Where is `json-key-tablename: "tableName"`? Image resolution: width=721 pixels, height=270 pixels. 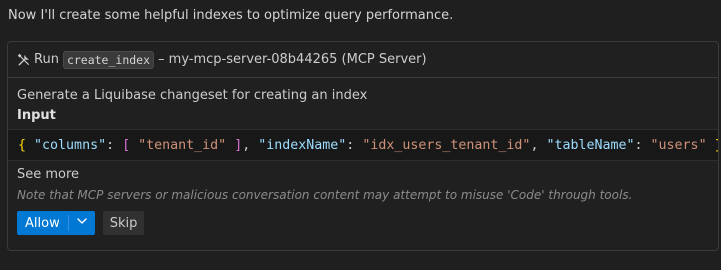 json-key-tablename: "tableName" is located at coordinates (590, 145).